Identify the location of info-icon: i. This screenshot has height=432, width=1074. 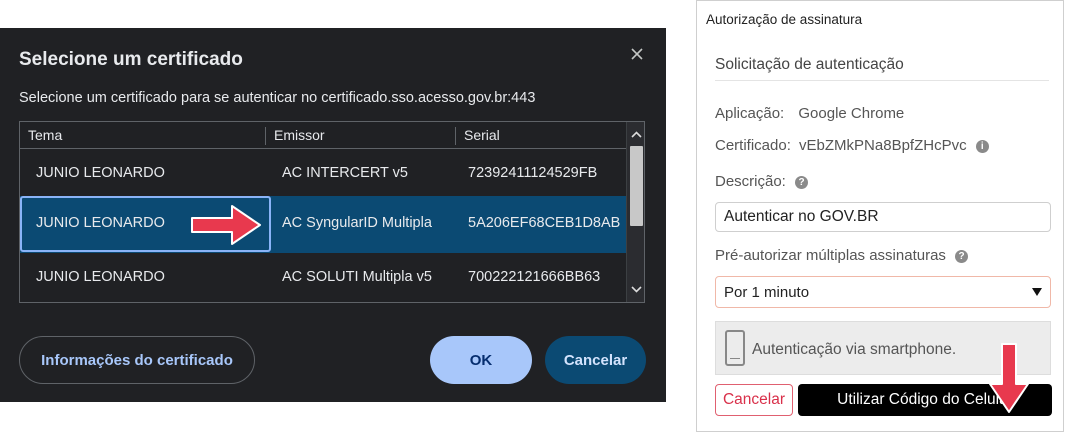
(982, 146).